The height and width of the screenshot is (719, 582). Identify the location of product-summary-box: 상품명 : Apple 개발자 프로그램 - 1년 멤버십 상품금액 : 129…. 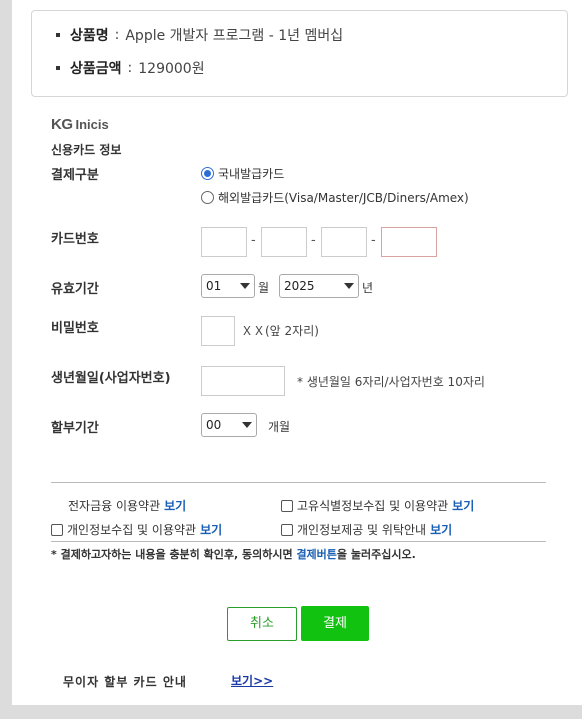
(299, 53).